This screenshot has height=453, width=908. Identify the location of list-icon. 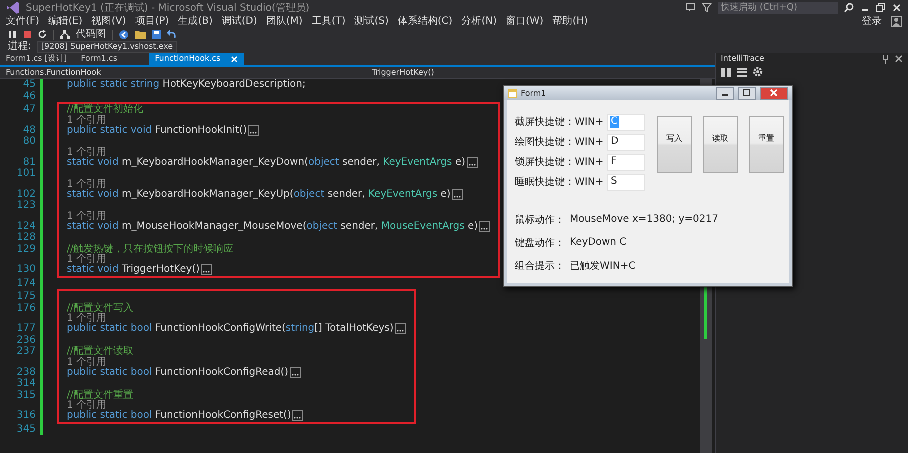
(742, 72).